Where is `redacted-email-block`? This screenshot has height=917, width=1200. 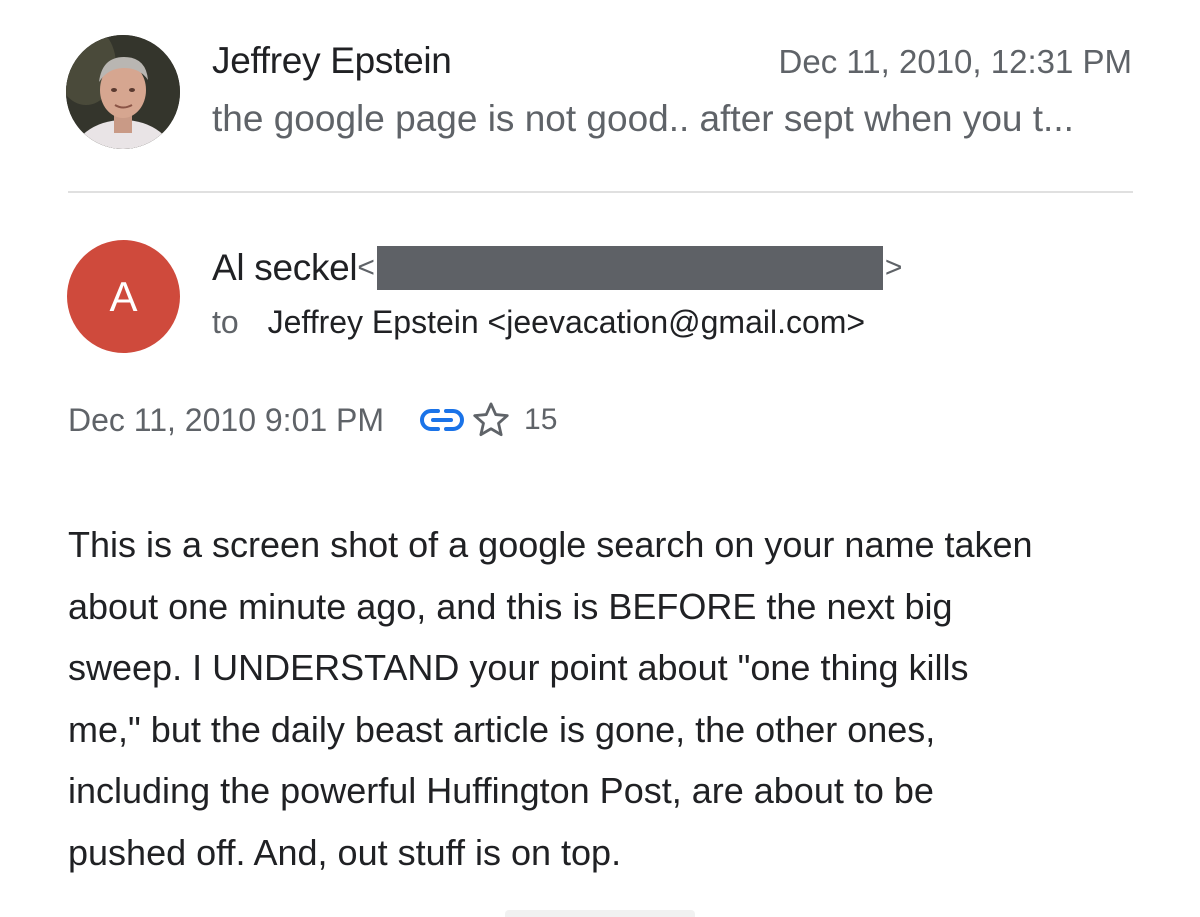
redacted-email-block is located at coordinates (629, 268).